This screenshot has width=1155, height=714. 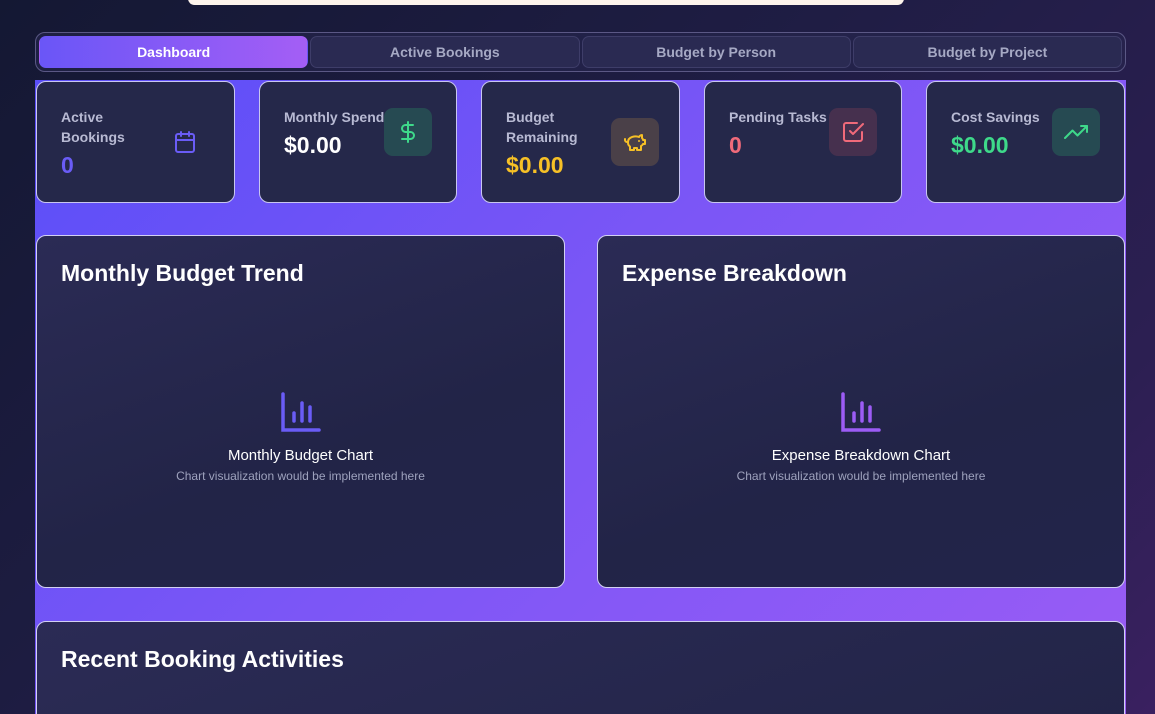 What do you see at coordinates (987, 52) in the screenshot?
I see `tab-budget-by-project: Budget by Project` at bounding box center [987, 52].